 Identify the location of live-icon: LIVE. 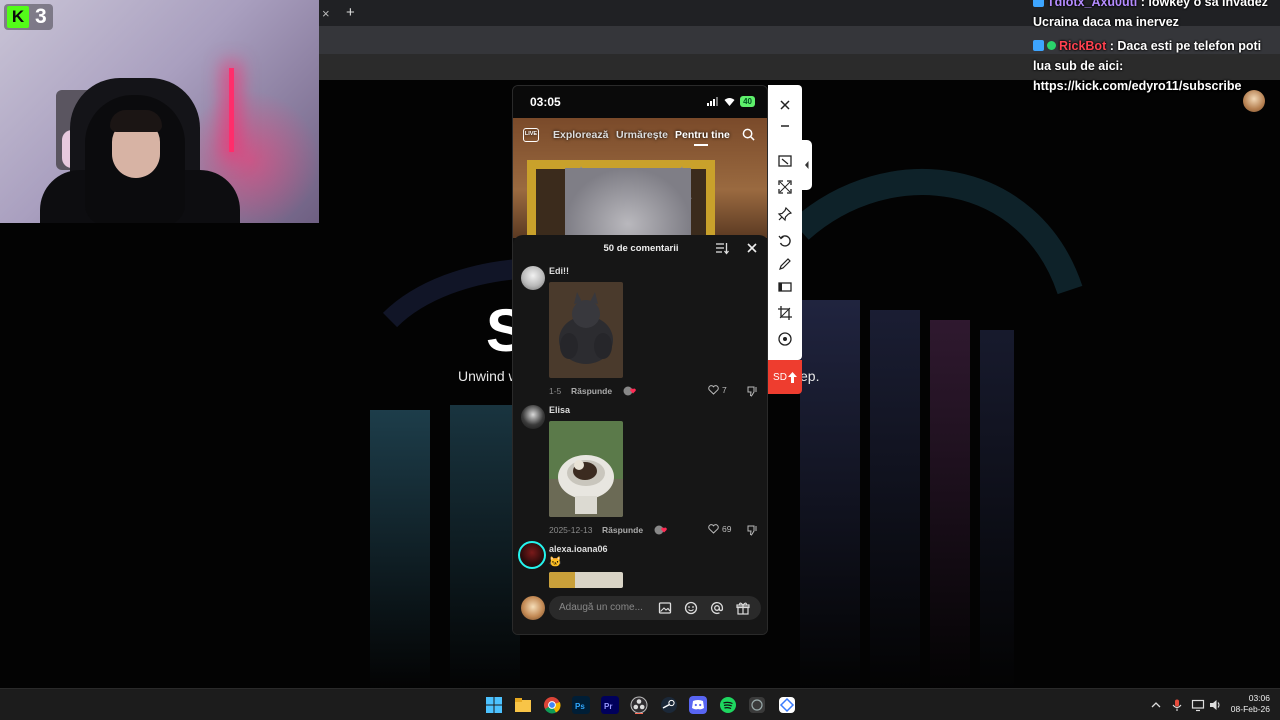
(531, 135).